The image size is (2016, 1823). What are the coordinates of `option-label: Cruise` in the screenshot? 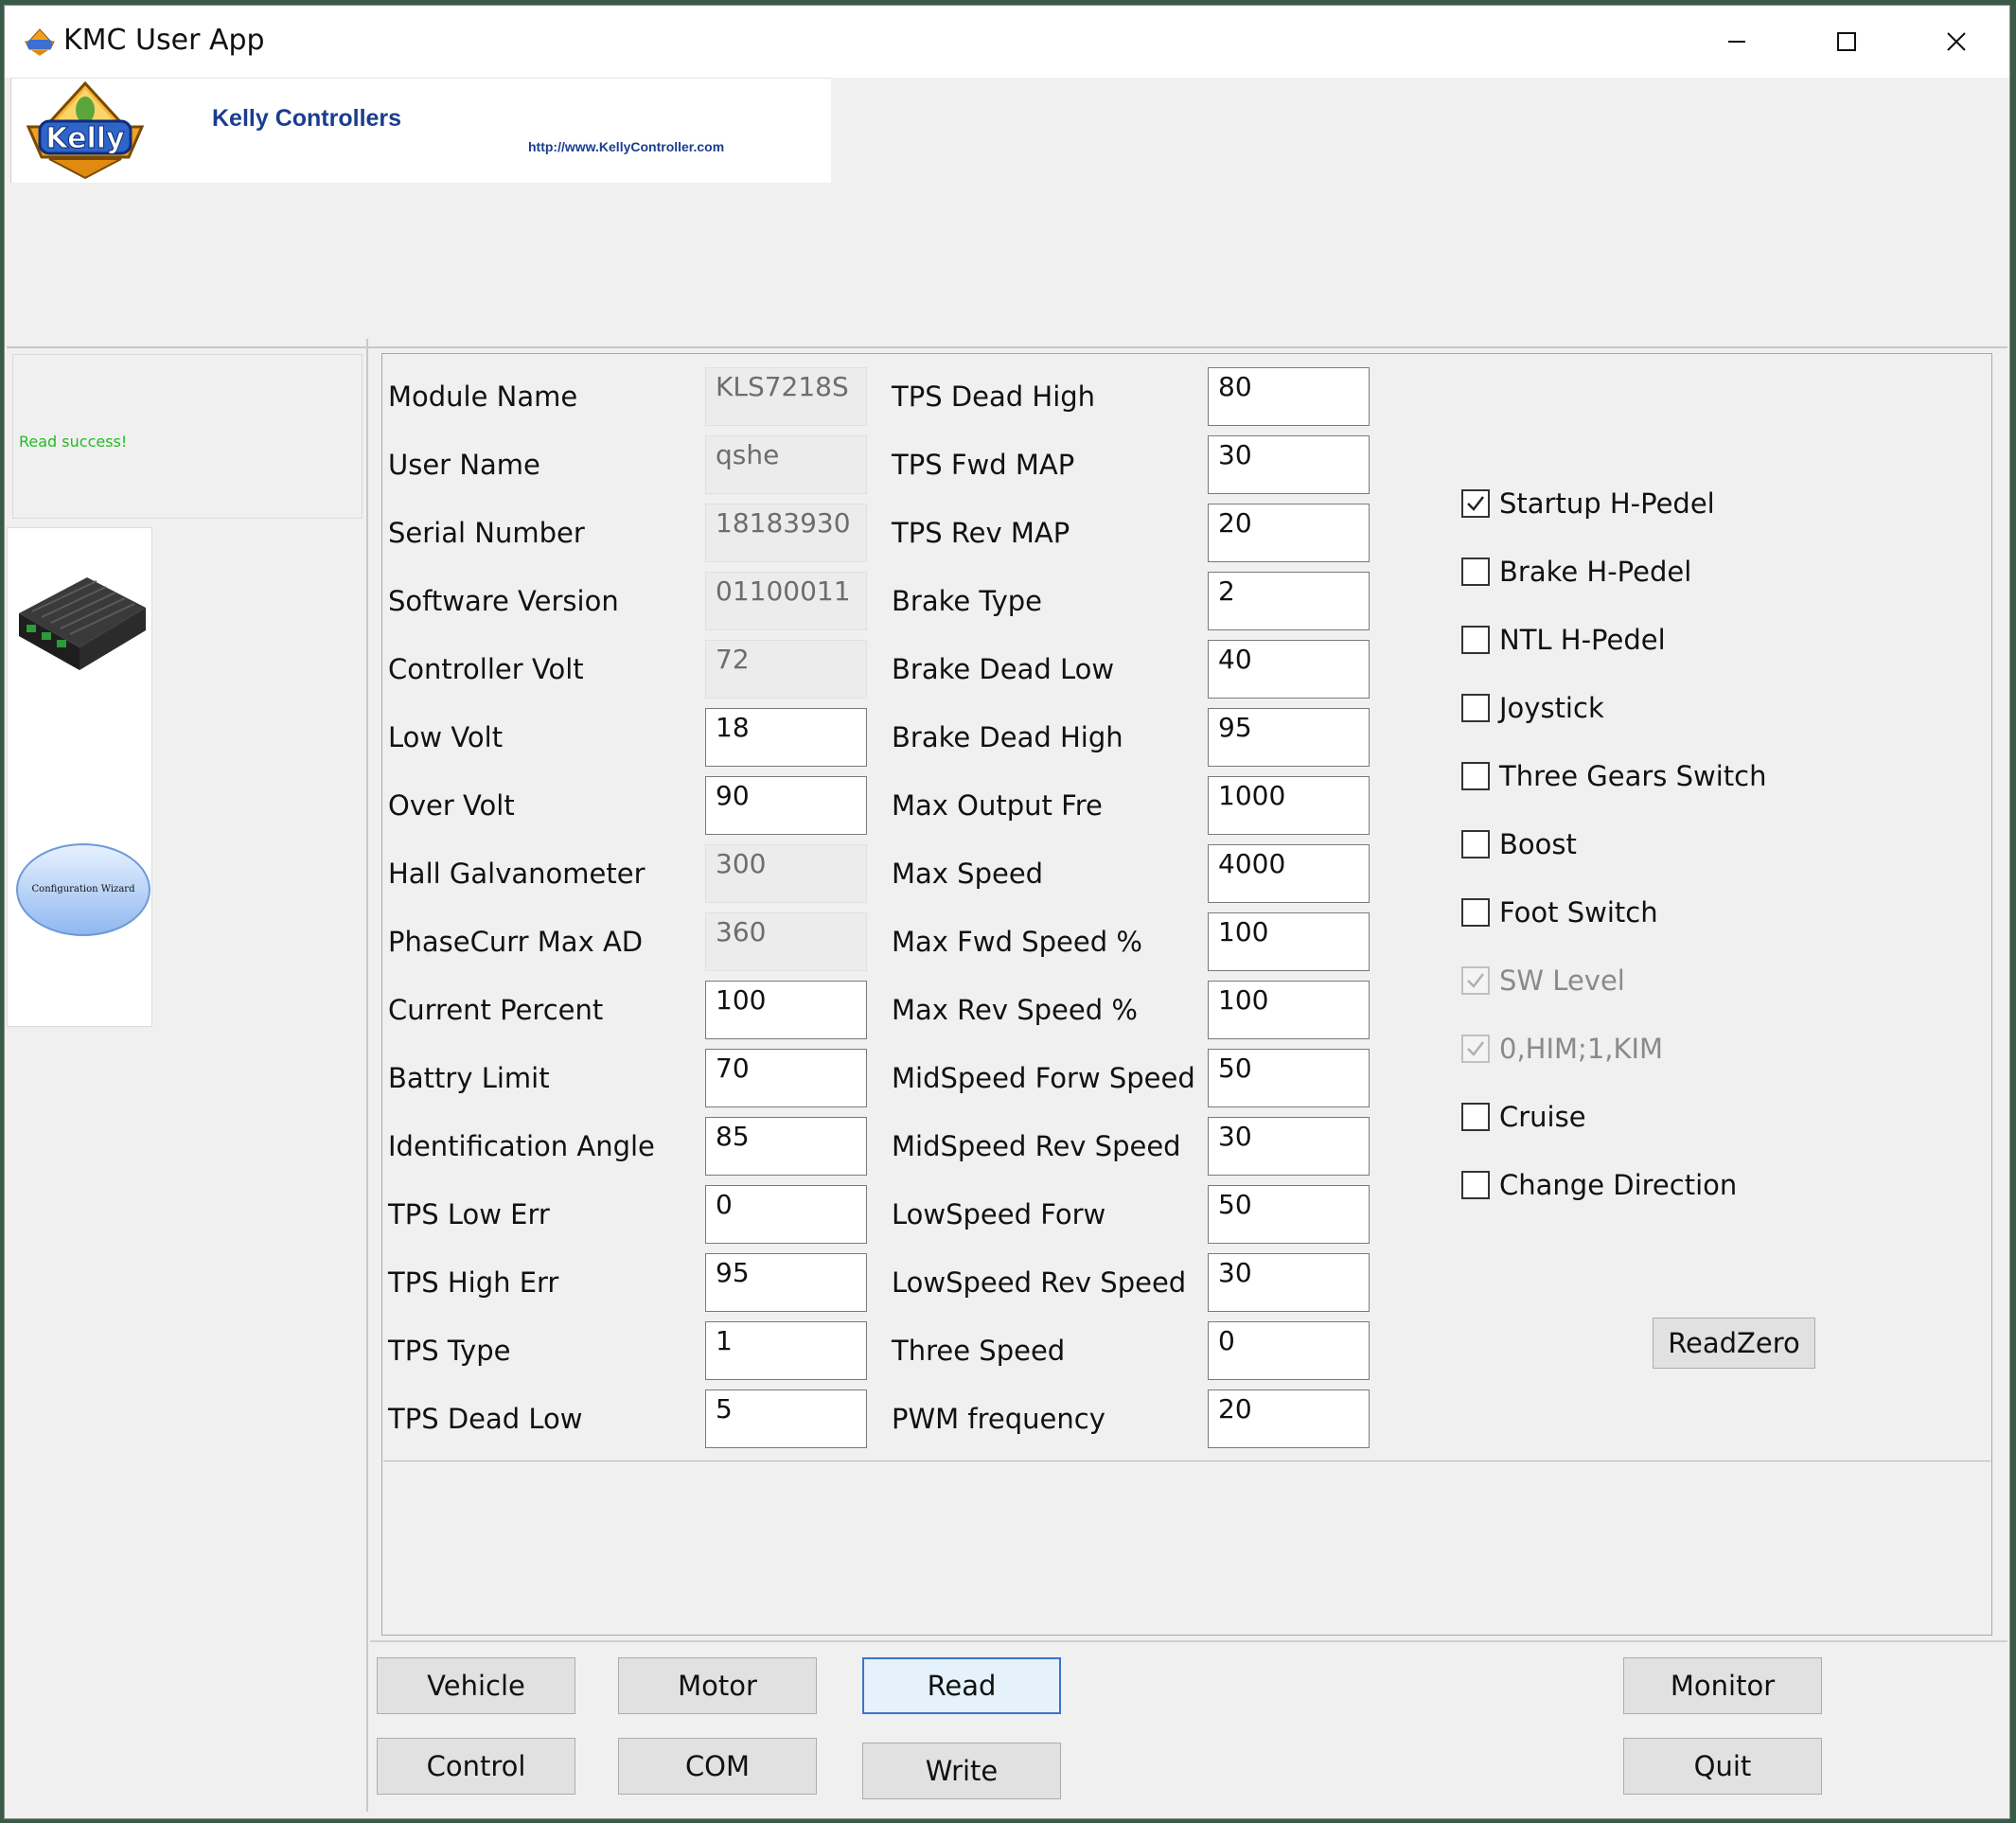 It's located at (1542, 1117).